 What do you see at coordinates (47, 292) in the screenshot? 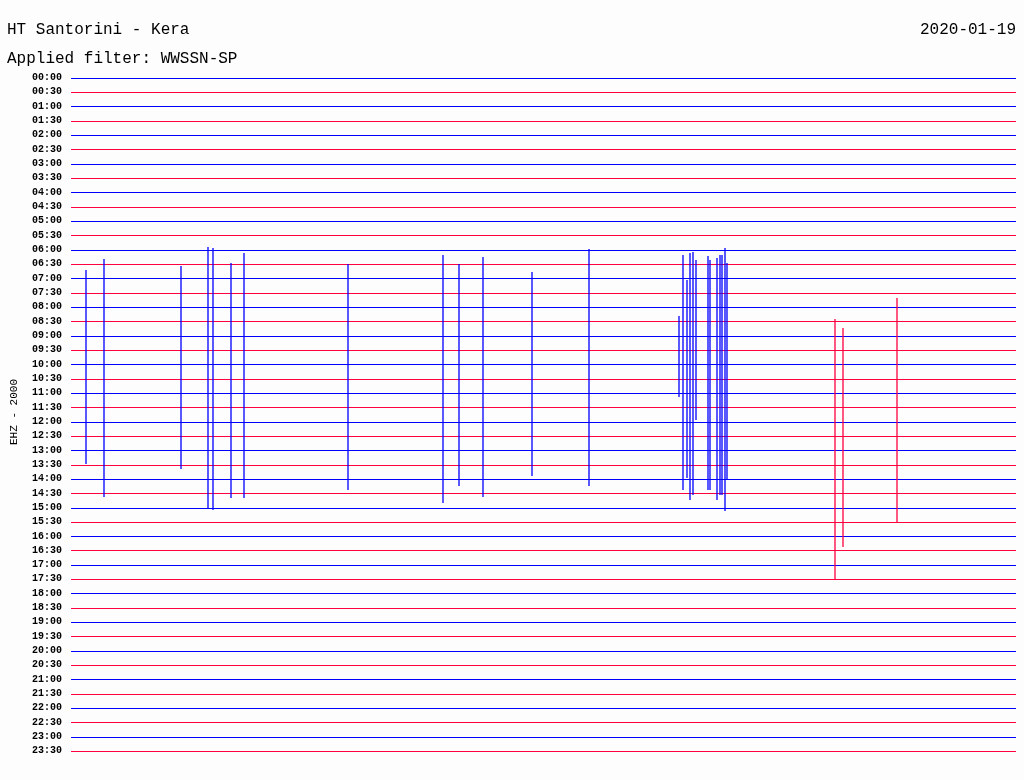
I see `time-label: 07:30` at bounding box center [47, 292].